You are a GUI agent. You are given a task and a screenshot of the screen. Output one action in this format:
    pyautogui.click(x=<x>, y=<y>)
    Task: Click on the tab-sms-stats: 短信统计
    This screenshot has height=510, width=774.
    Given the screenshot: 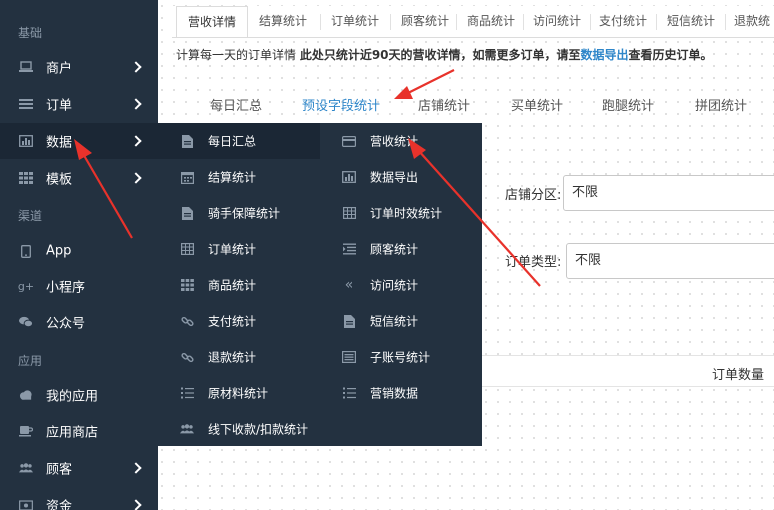 What is the action you would take?
    pyautogui.click(x=691, y=21)
    